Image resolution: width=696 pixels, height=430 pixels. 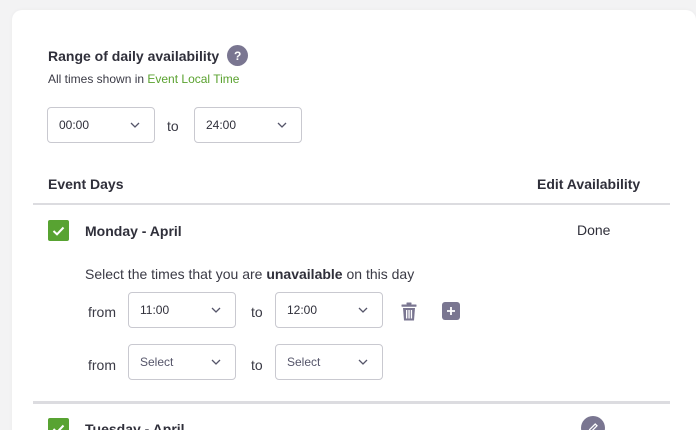 I want to click on from-time-select: Select, so click(x=182, y=362).